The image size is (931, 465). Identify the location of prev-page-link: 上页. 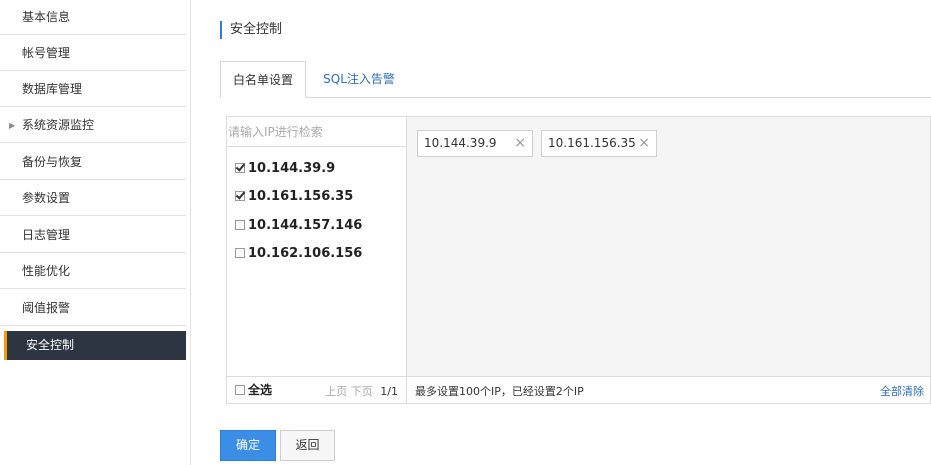
(336, 391).